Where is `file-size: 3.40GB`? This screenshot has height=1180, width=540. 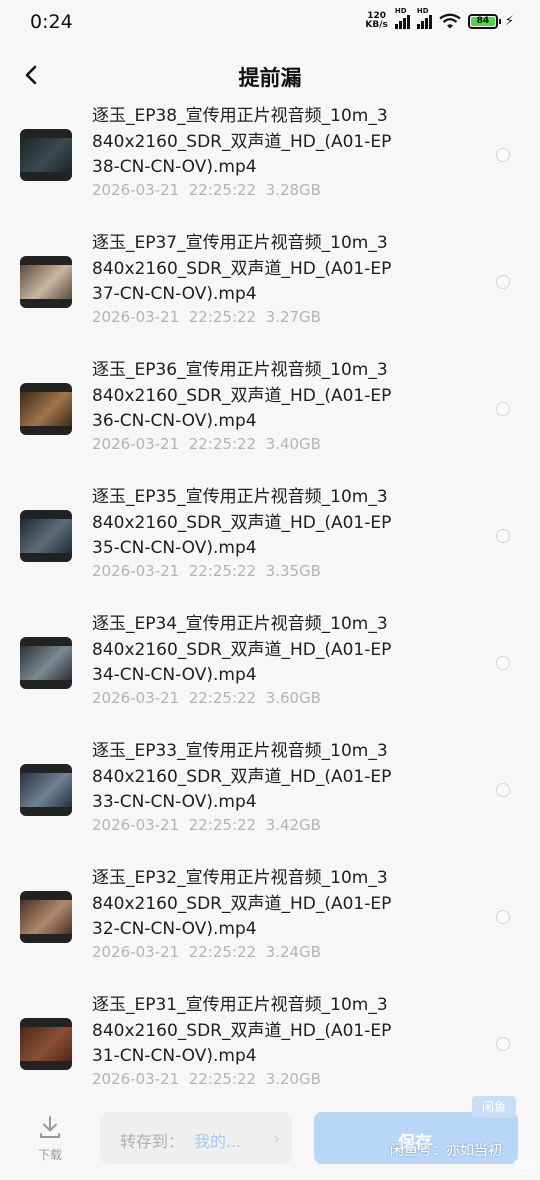 file-size: 3.40GB is located at coordinates (293, 444).